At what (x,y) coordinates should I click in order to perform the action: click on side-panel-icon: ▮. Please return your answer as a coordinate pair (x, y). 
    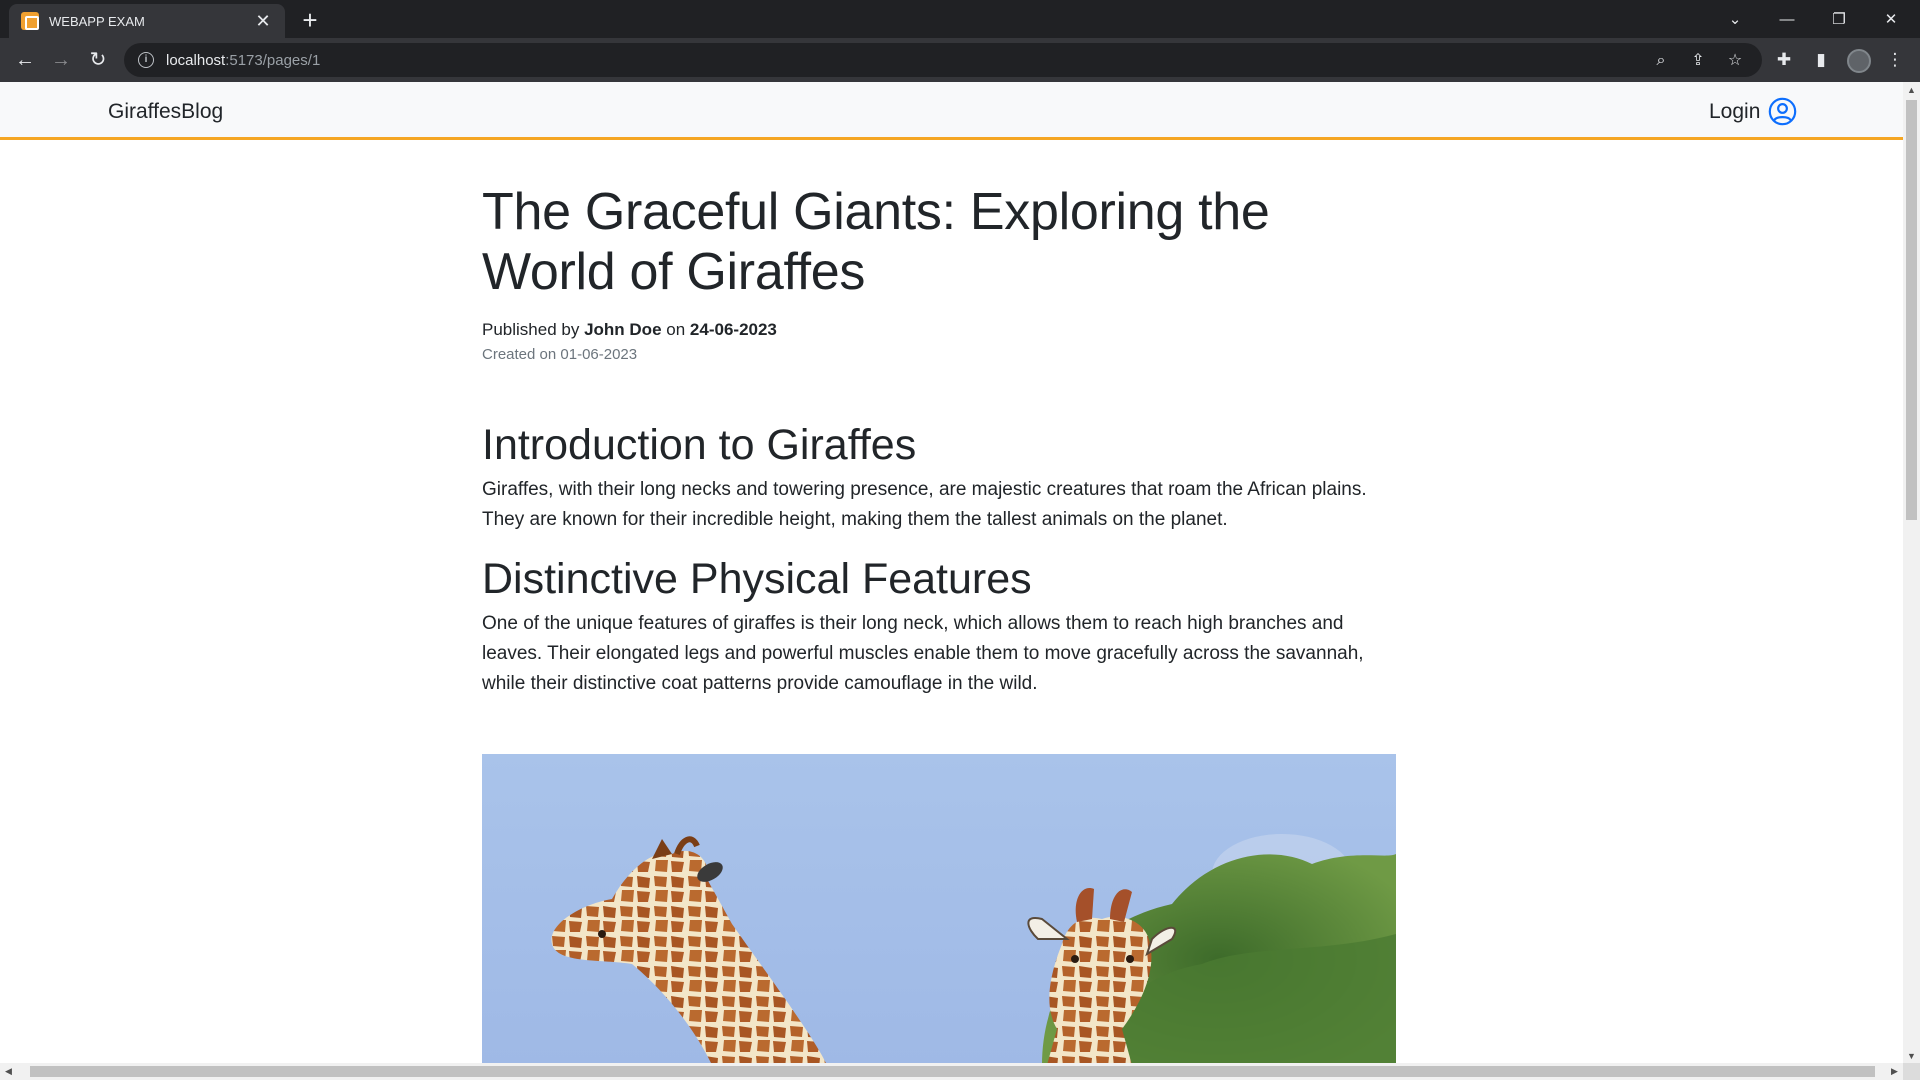
    Looking at the image, I should click on (1821, 60).